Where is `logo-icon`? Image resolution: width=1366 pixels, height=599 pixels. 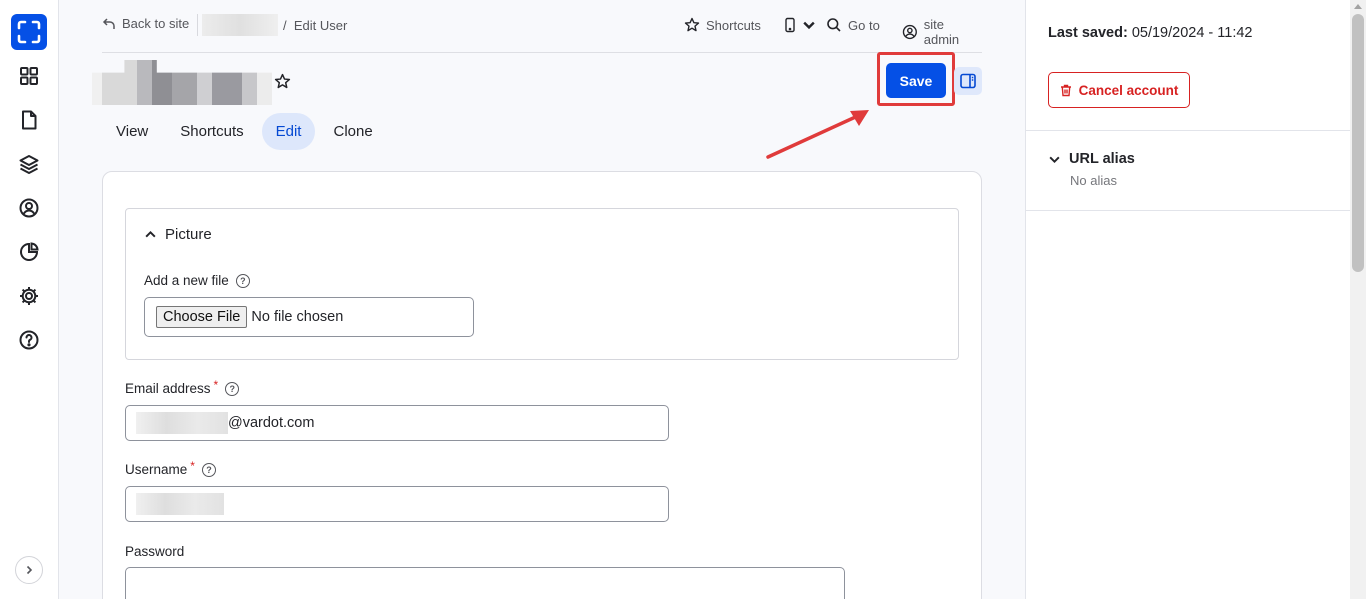
logo-icon is located at coordinates (29, 32).